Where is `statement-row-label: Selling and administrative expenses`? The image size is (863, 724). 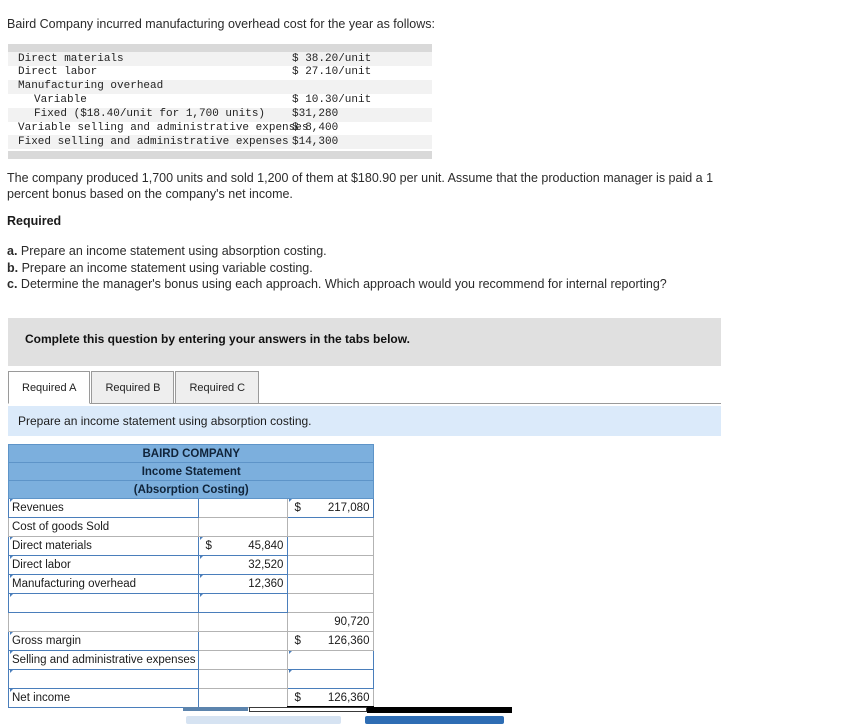 statement-row-label: Selling and administrative expenses is located at coordinates (103, 660).